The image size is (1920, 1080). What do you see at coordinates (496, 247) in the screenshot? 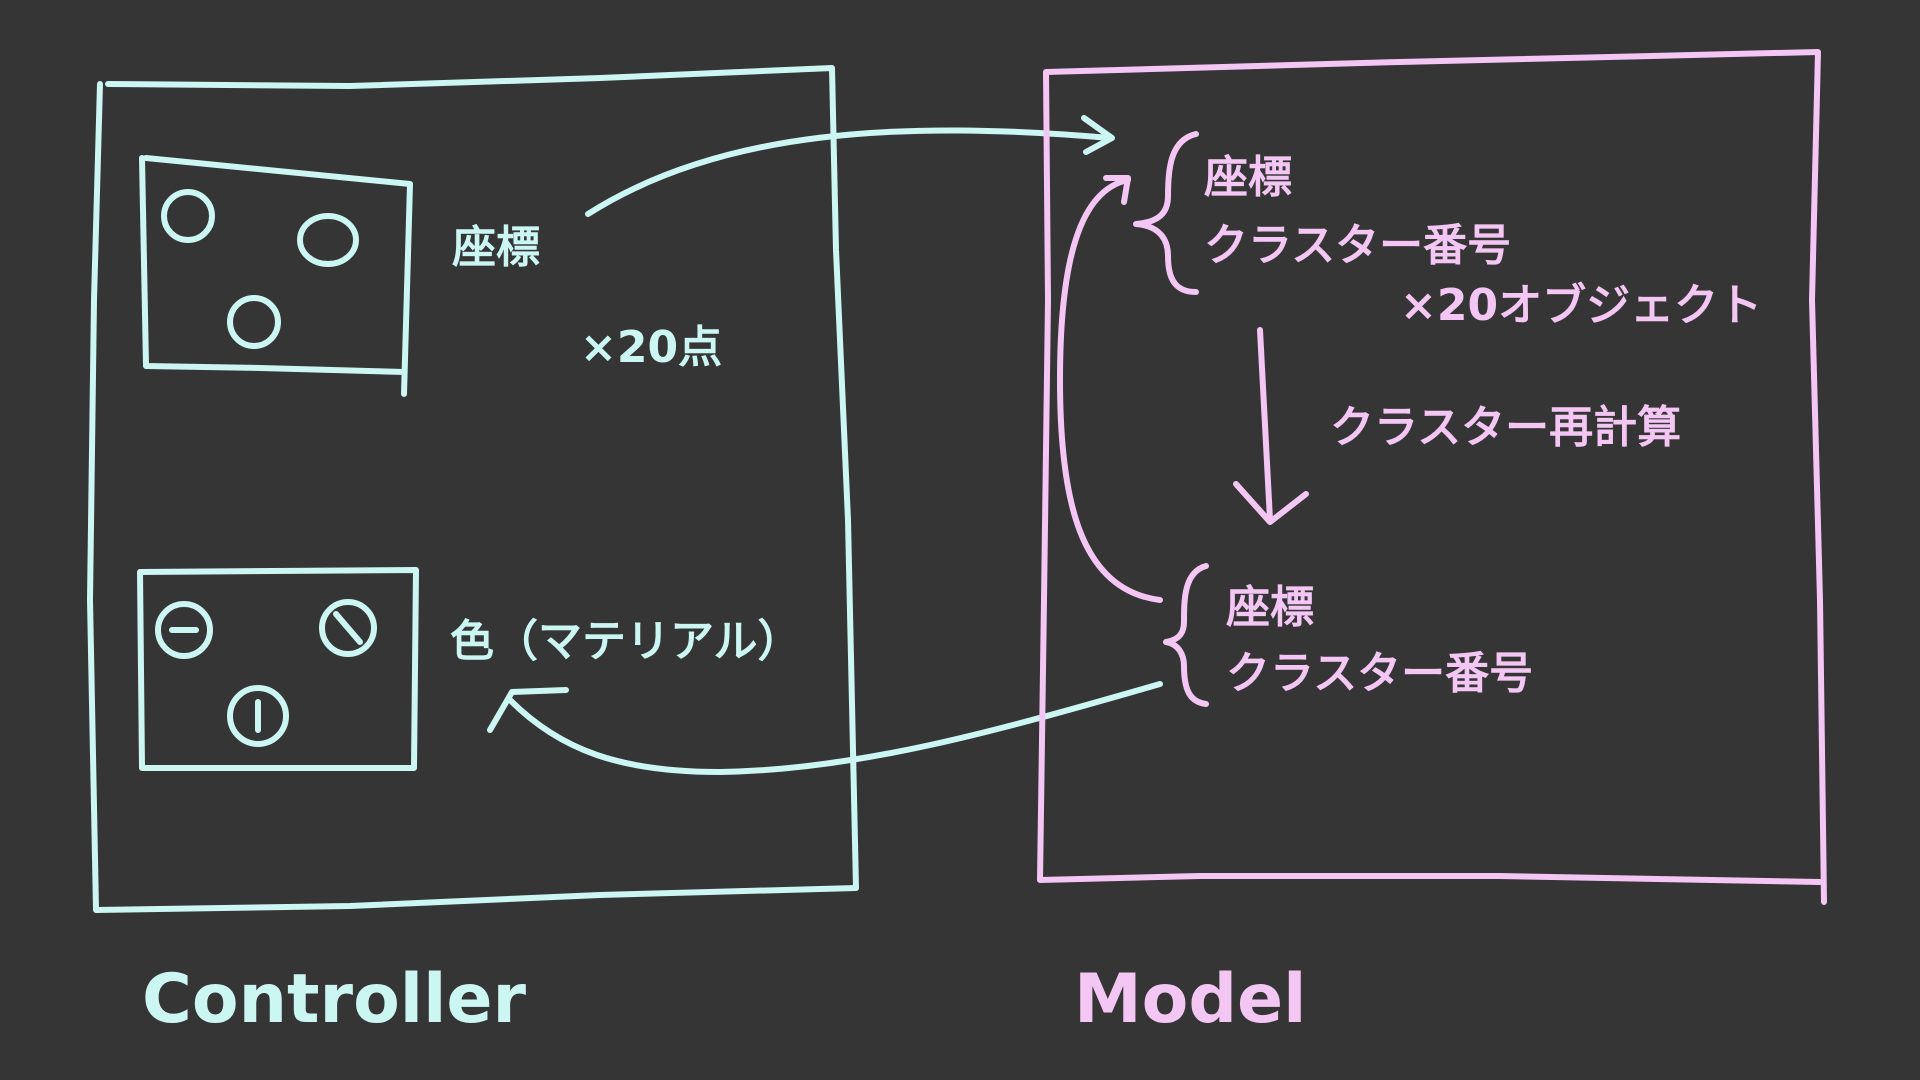
I see `controller-coordinates-label: 座標` at bounding box center [496, 247].